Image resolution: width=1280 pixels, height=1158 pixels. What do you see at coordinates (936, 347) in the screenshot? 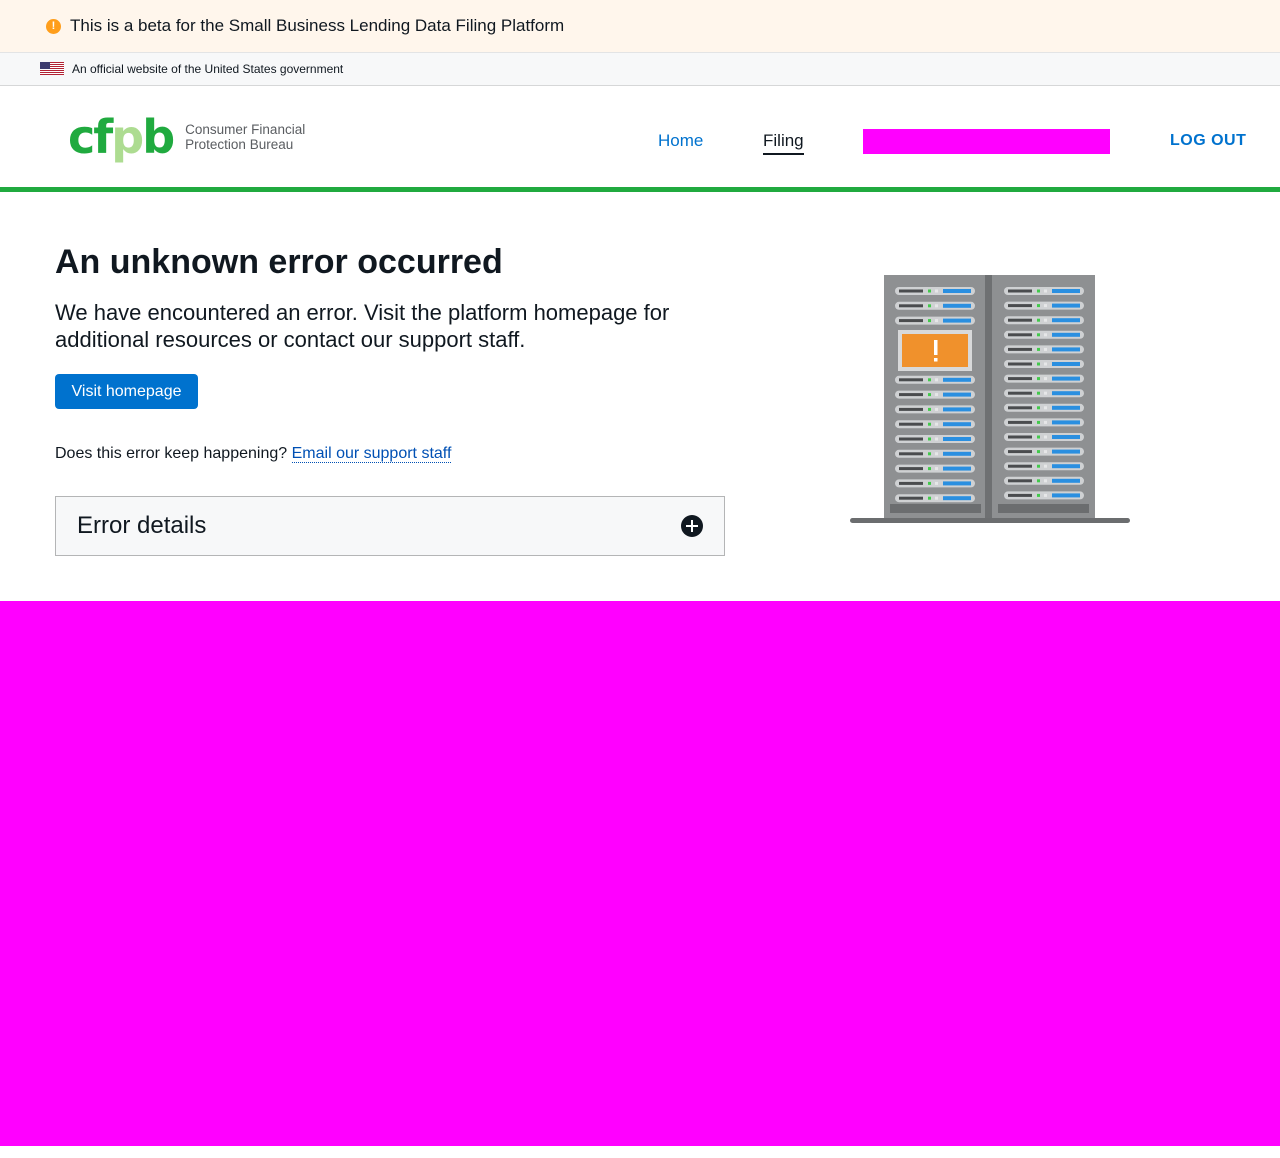
I see `alert-exclamation-bar` at bounding box center [936, 347].